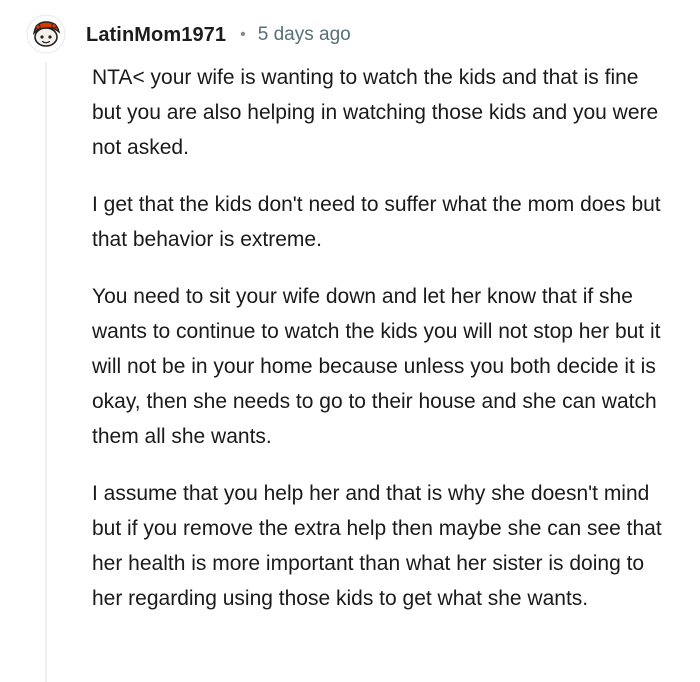 This screenshot has height=682, width=700. I want to click on snoo-avatar-icon, so click(46, 34).